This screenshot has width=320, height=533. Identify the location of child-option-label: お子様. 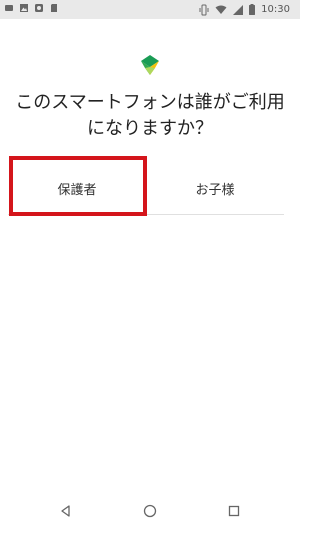
(215, 190).